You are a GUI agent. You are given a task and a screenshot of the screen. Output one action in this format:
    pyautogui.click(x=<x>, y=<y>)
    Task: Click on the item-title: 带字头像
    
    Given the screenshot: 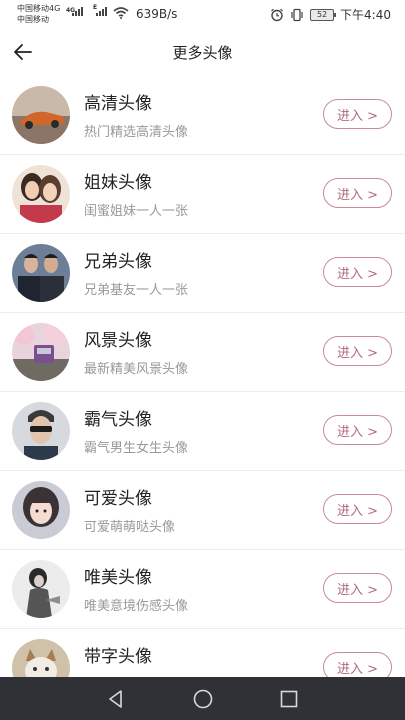 What is the action you would take?
    pyautogui.click(x=118, y=657)
    